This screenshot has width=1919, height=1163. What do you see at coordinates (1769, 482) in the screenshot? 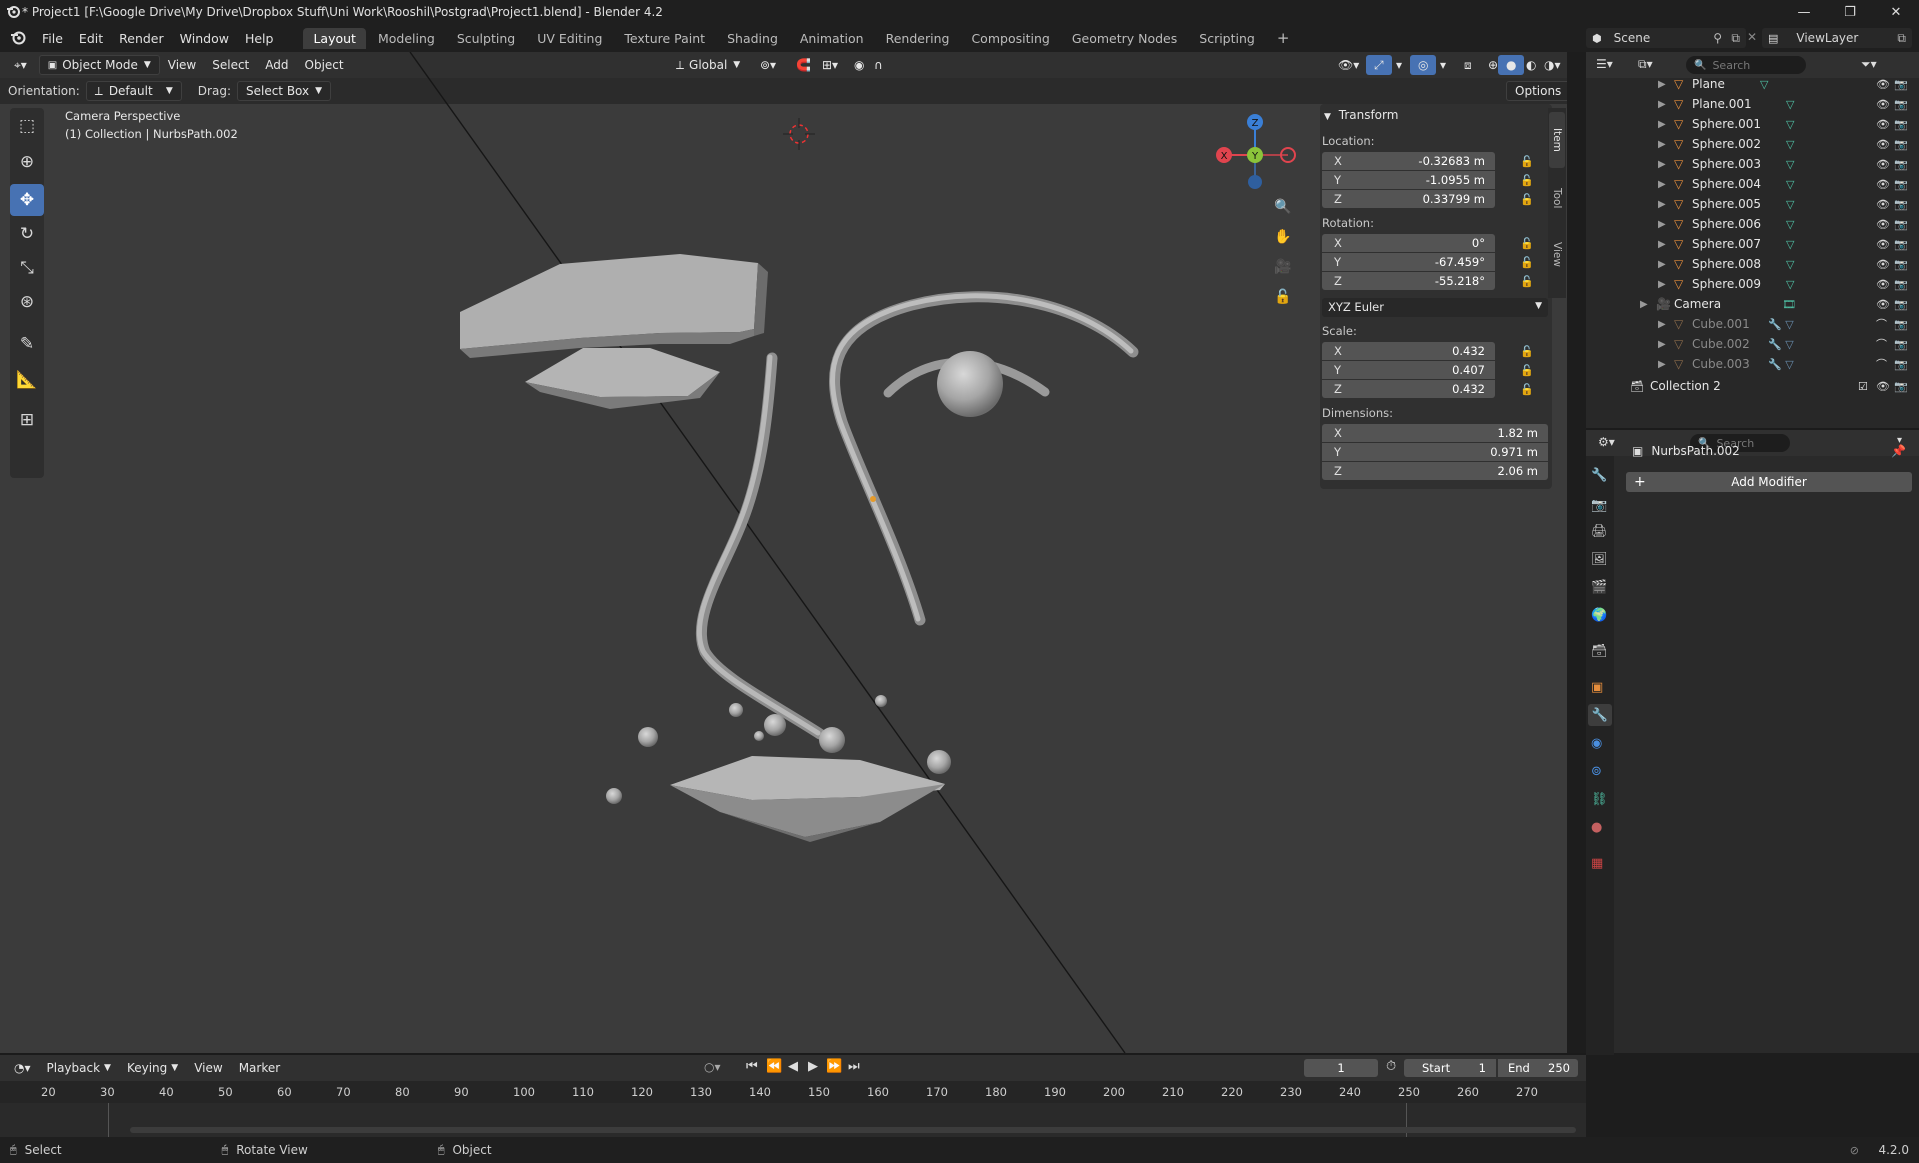
I see `add-modifier-button: + Add Modifier` at bounding box center [1769, 482].